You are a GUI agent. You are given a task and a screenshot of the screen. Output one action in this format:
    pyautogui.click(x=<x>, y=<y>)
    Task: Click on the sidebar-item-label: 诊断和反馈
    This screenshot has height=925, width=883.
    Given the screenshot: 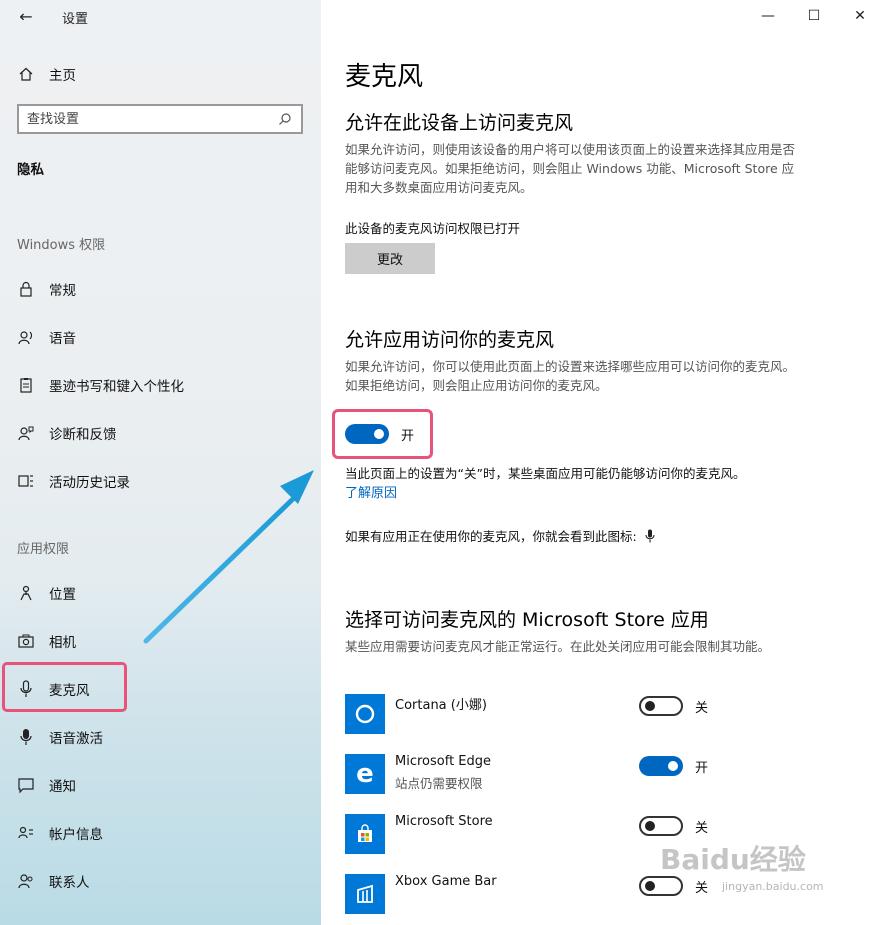 What is the action you would take?
    pyautogui.click(x=83, y=435)
    